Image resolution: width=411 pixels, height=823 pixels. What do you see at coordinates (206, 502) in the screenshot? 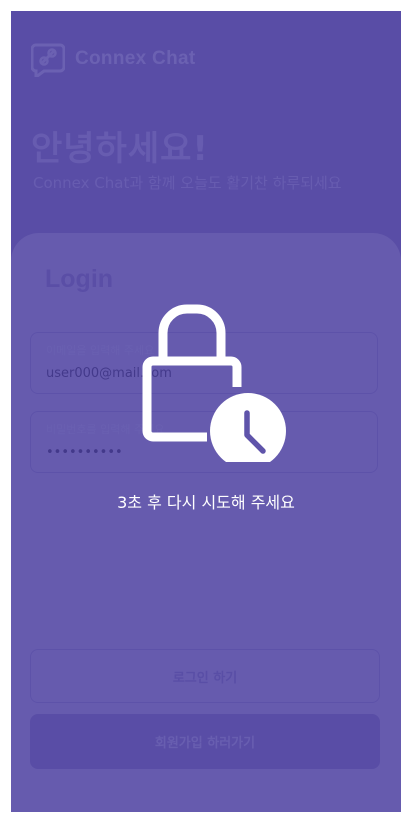
I see `retry-message: 3초 후 다시 시도해 주세요` at bounding box center [206, 502].